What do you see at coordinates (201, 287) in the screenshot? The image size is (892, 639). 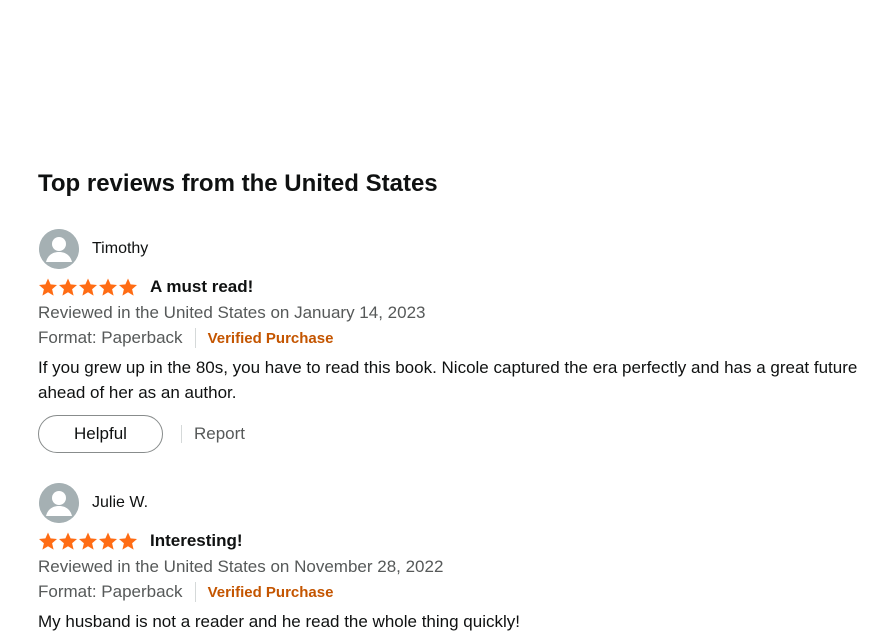 I see `review-title: A must read!` at bounding box center [201, 287].